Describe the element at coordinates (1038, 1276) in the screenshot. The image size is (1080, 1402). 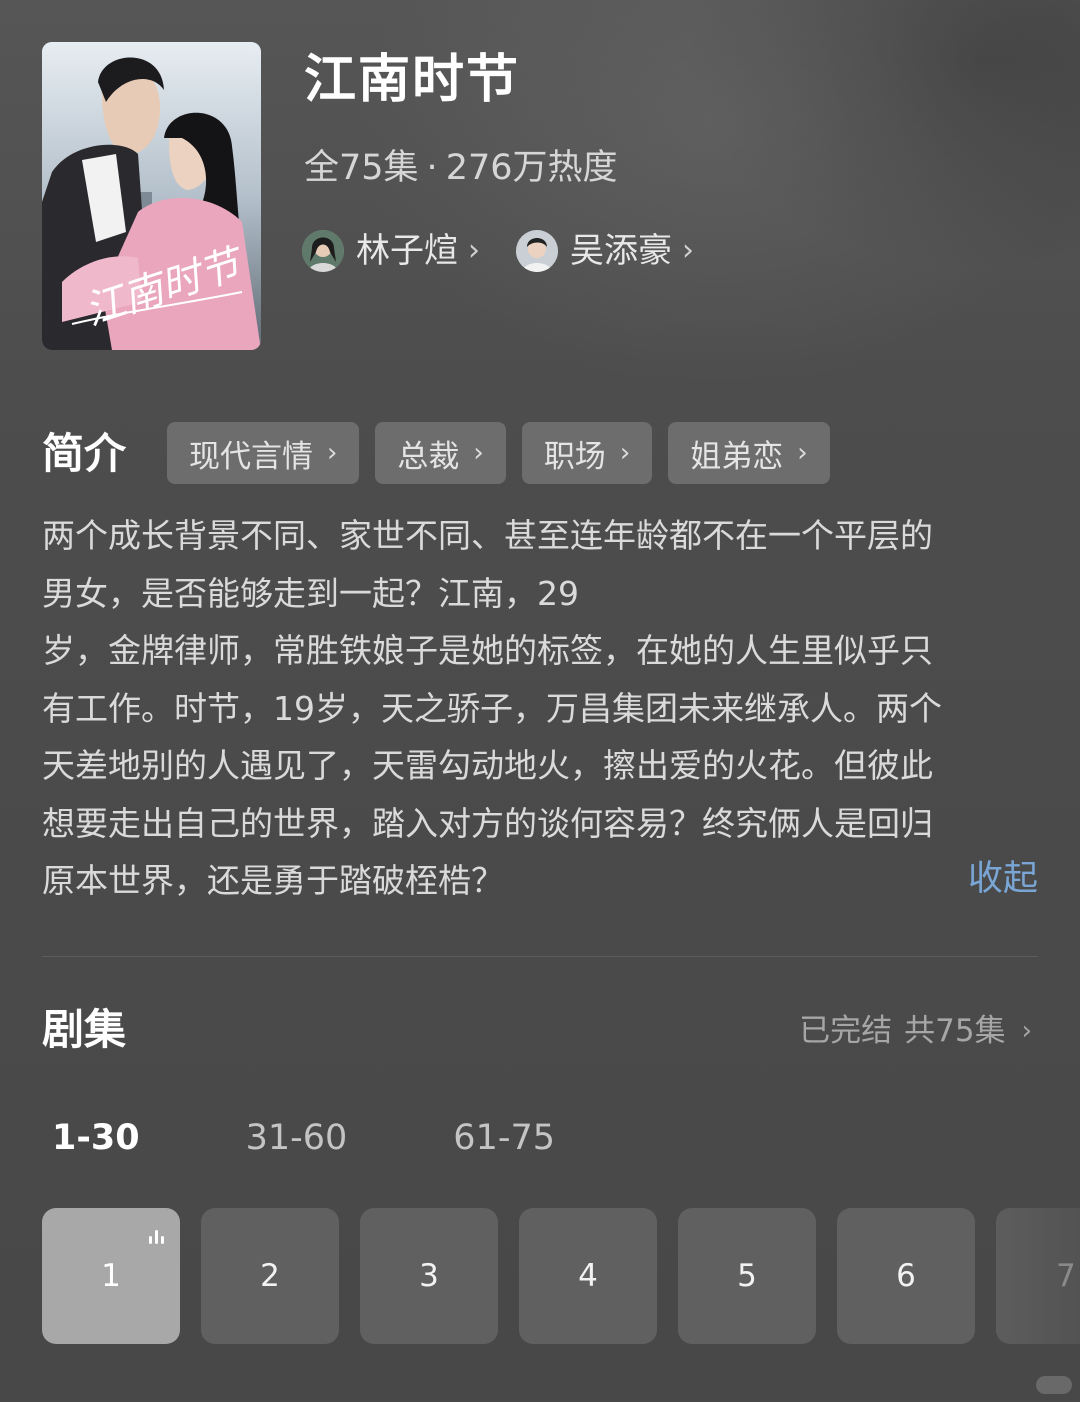
I see `episode-button: 7` at that location.